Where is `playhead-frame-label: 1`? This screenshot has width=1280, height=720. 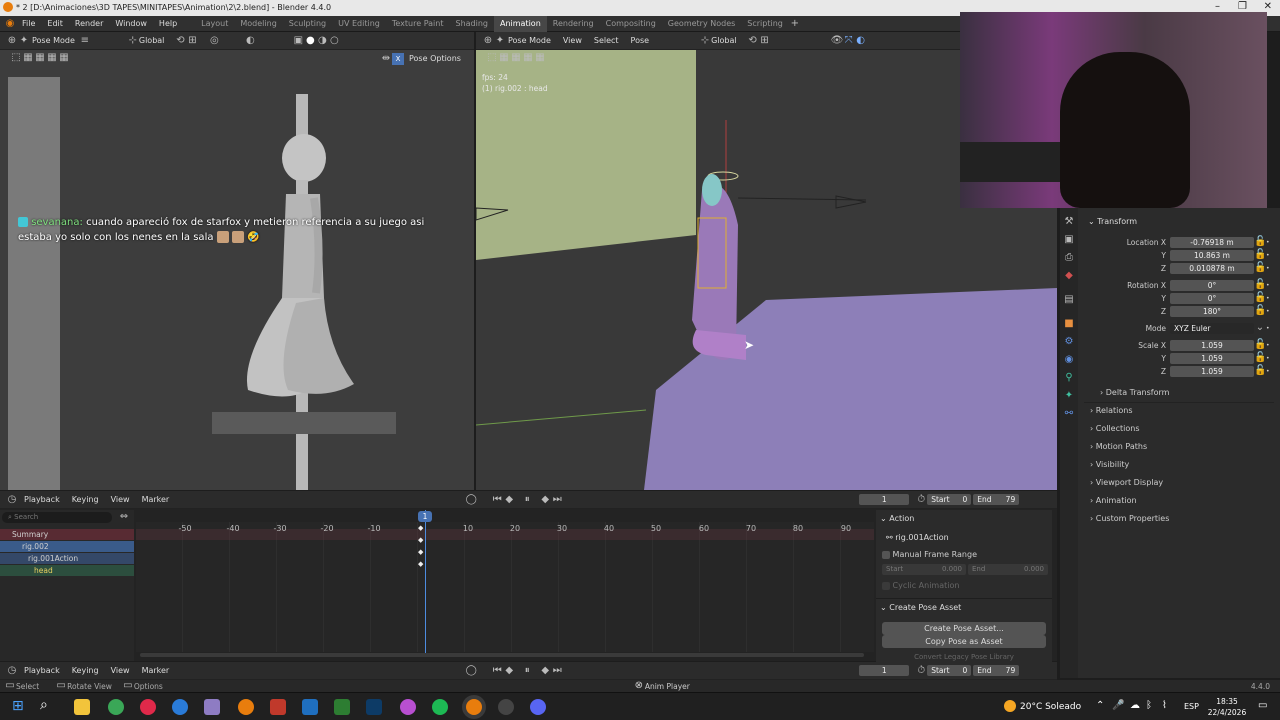
playhead-frame-label: 1 is located at coordinates (425, 516).